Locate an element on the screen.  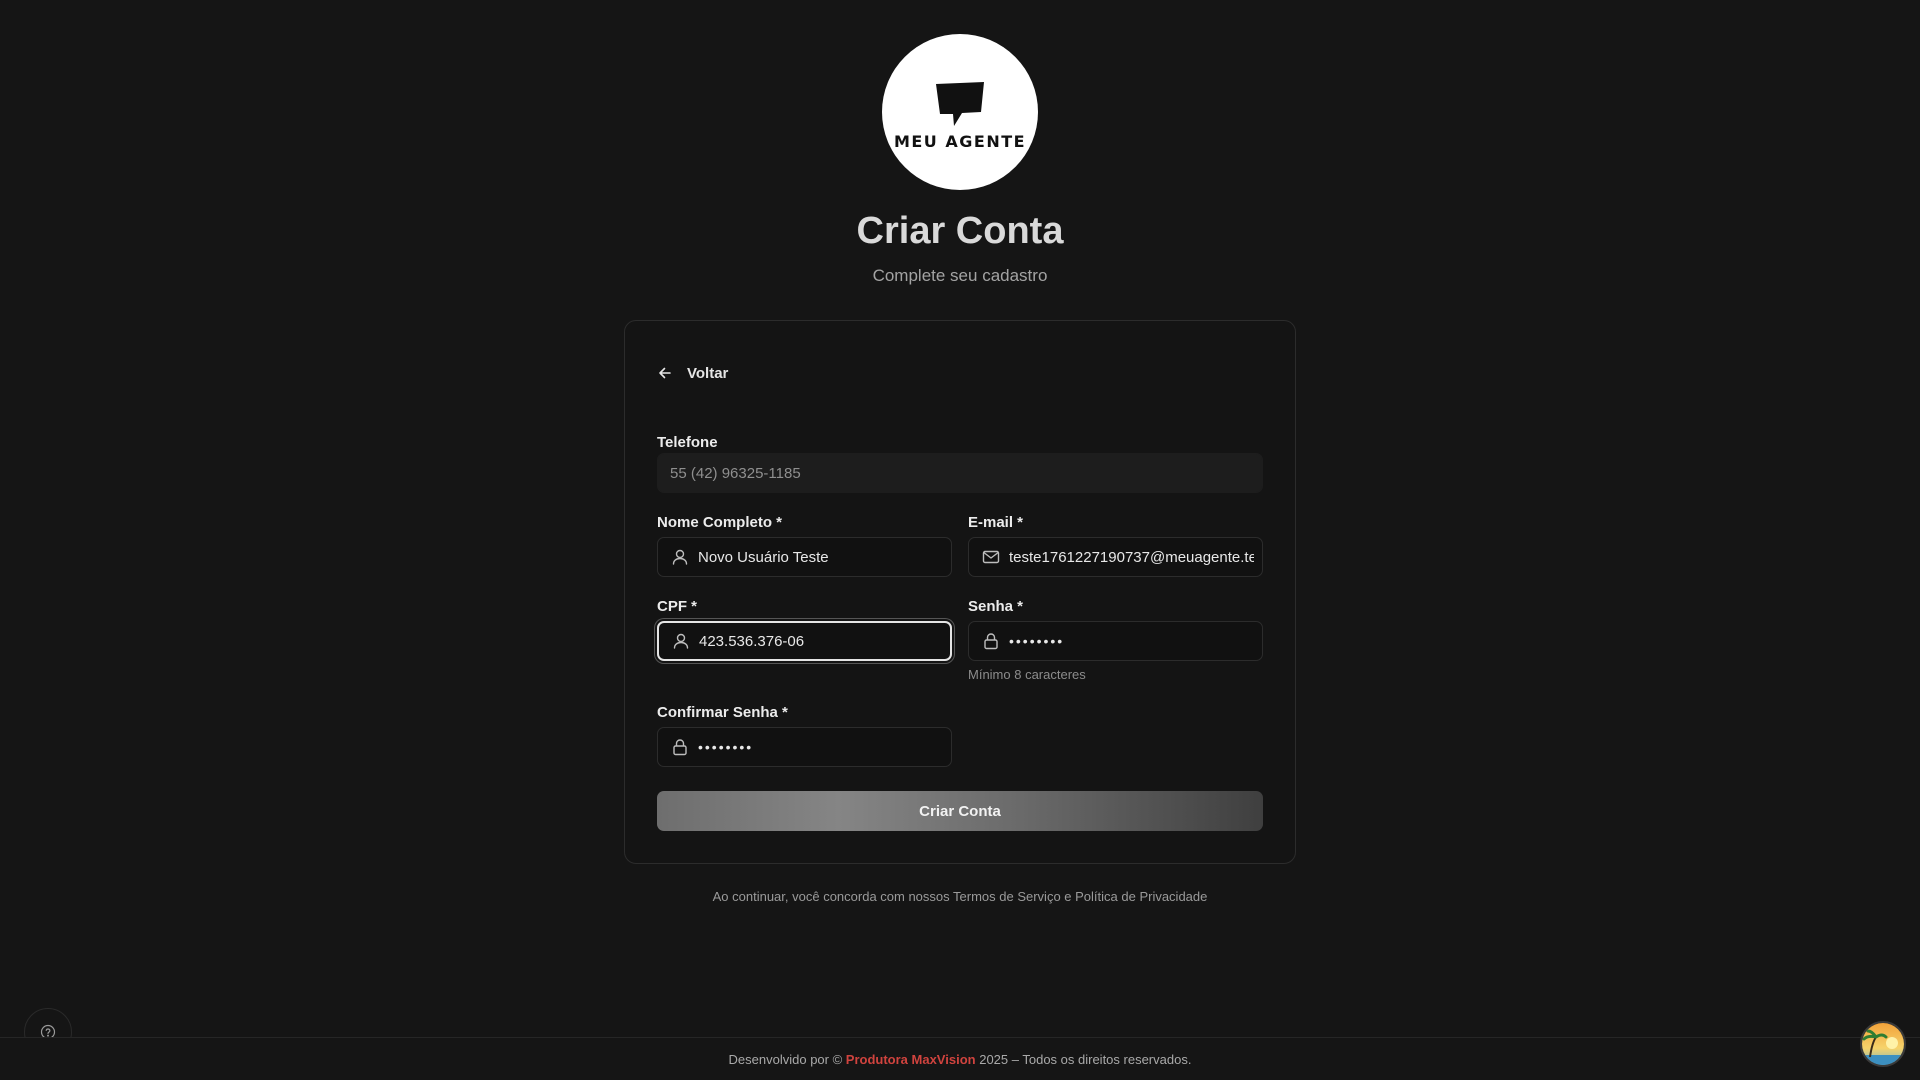
confirm-password-field is located at coordinates (804, 747).